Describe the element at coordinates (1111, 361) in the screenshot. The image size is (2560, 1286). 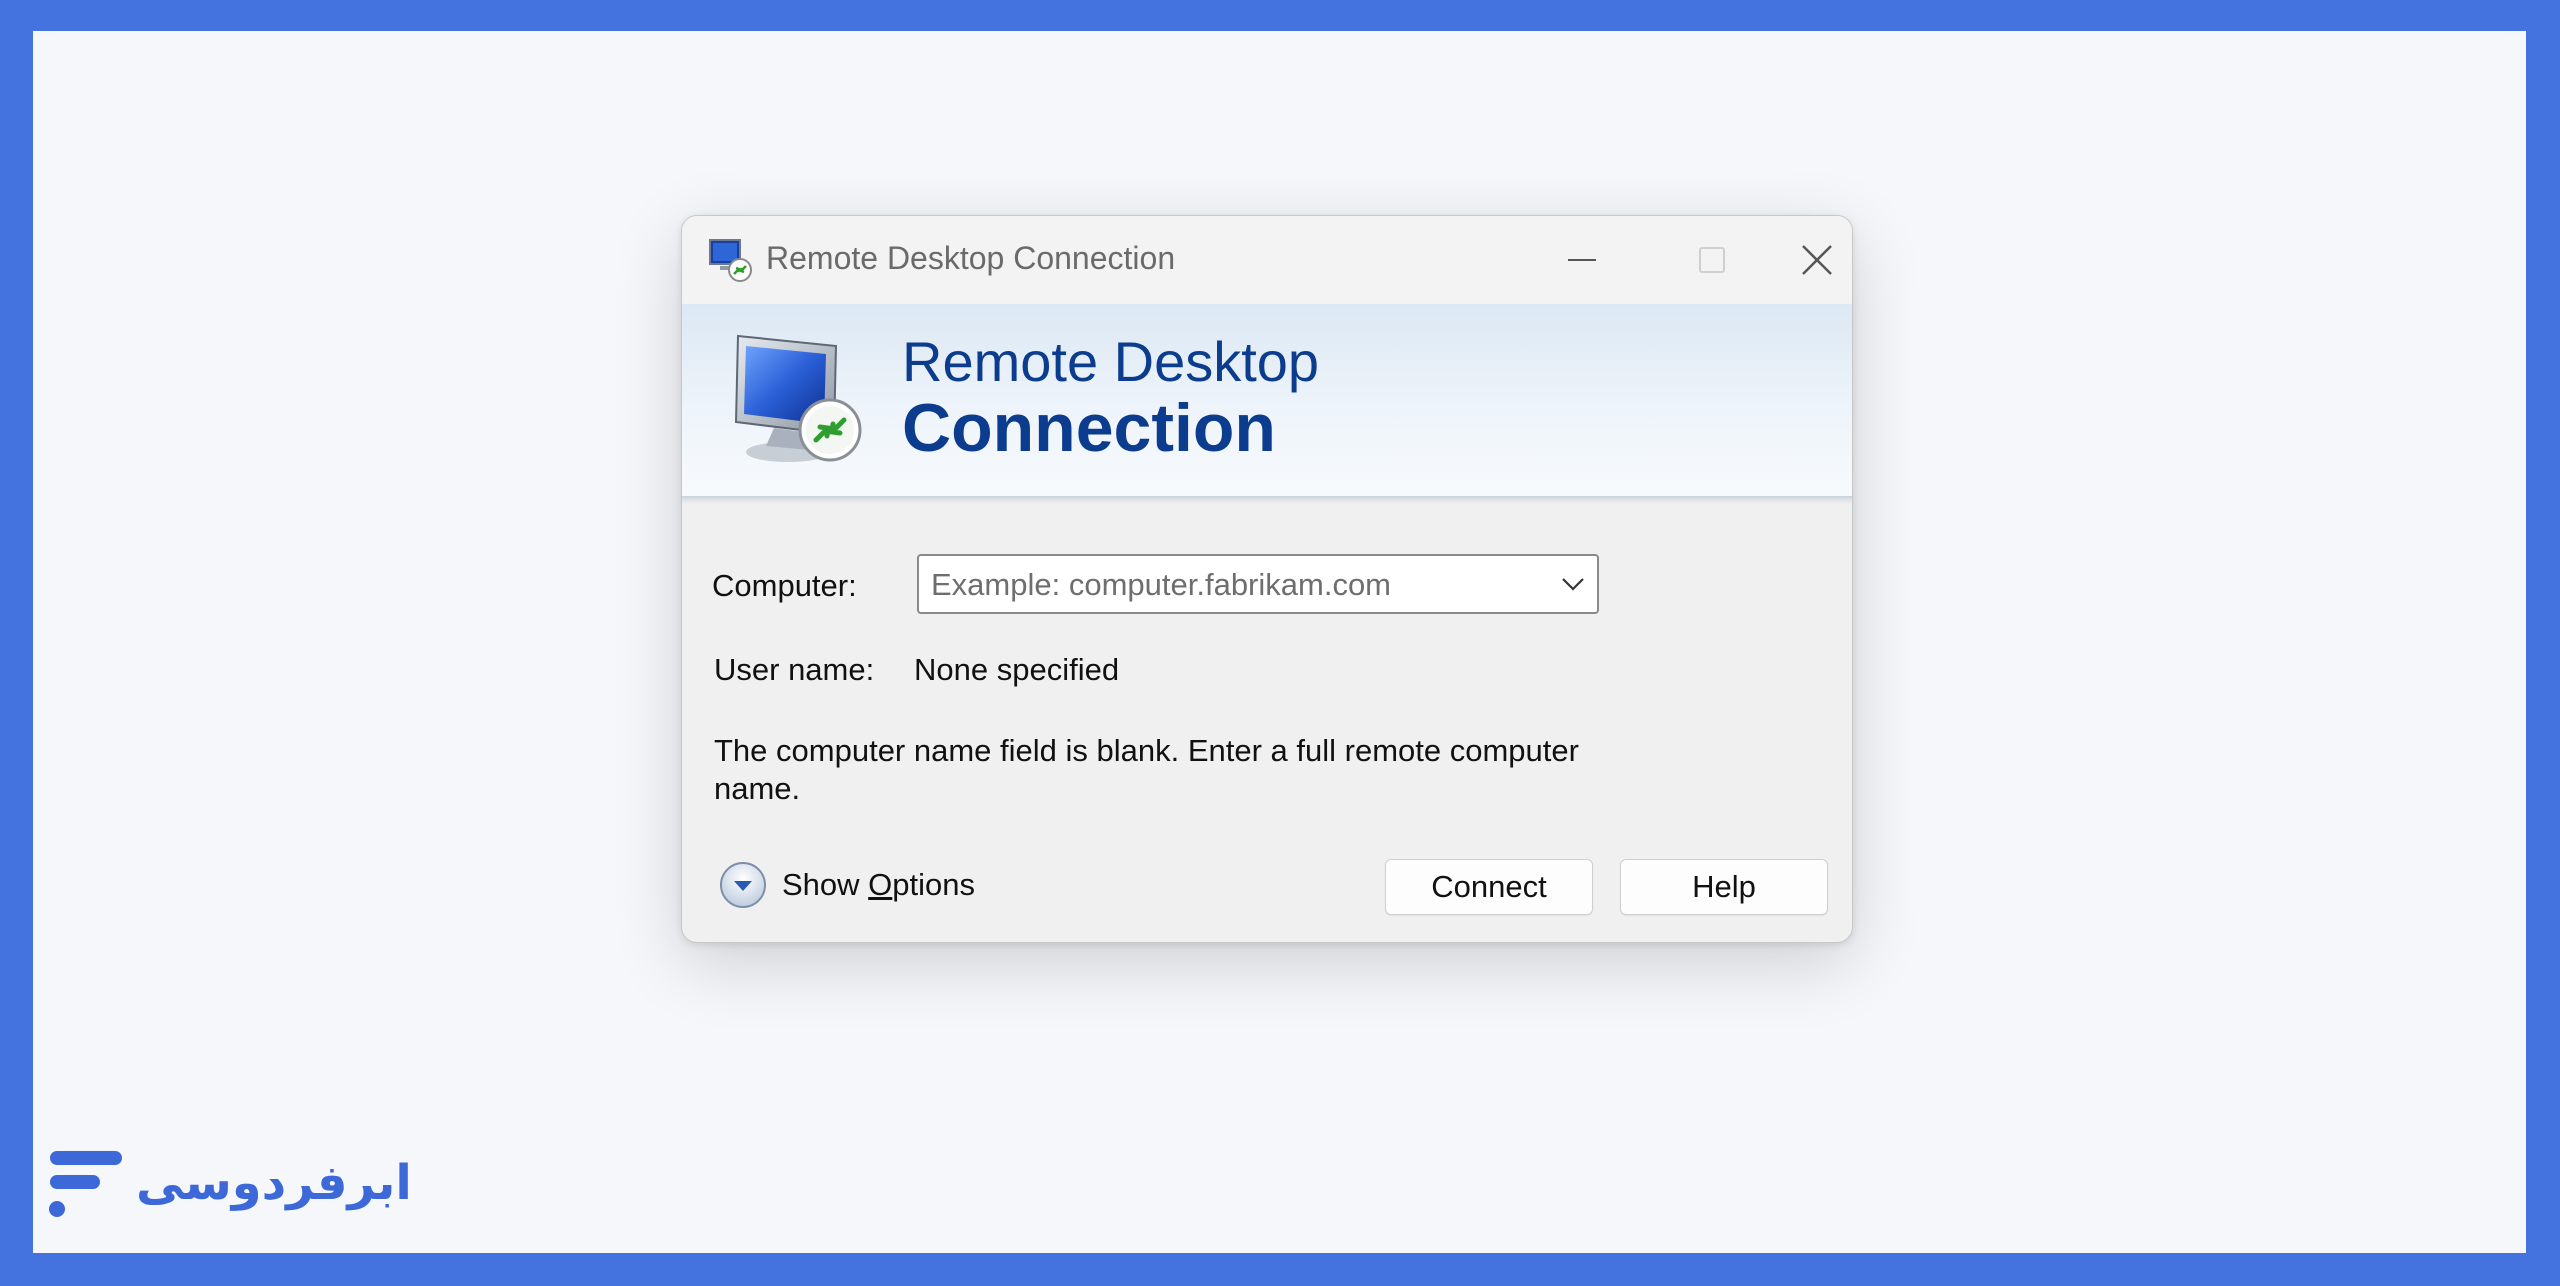
I see `banner-title-line1: Remote Desktop` at that location.